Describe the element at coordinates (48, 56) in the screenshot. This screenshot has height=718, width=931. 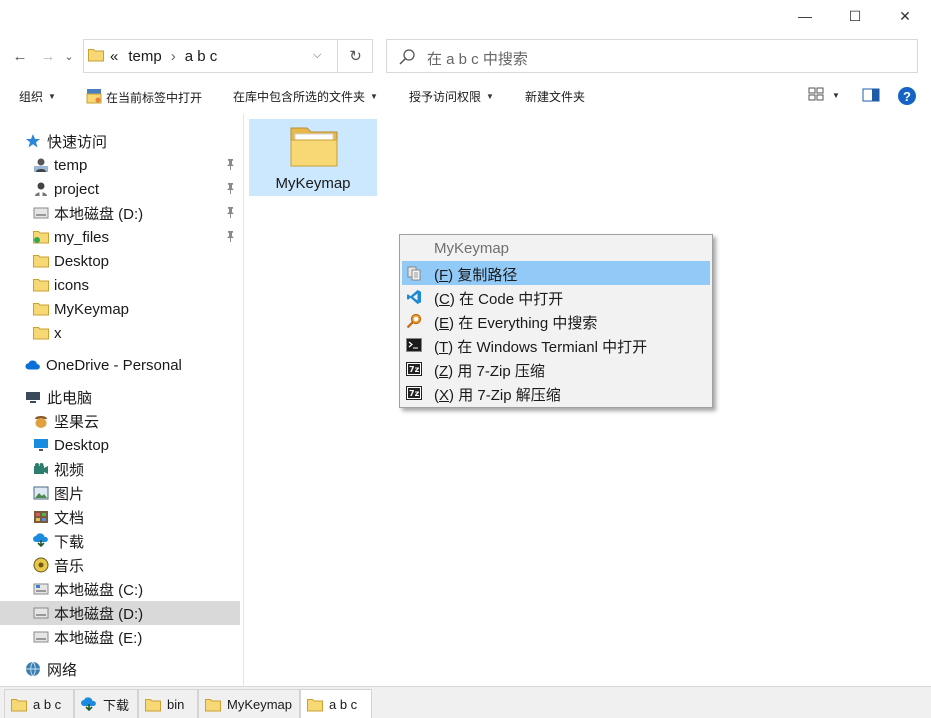
I see `forward-button: →` at that location.